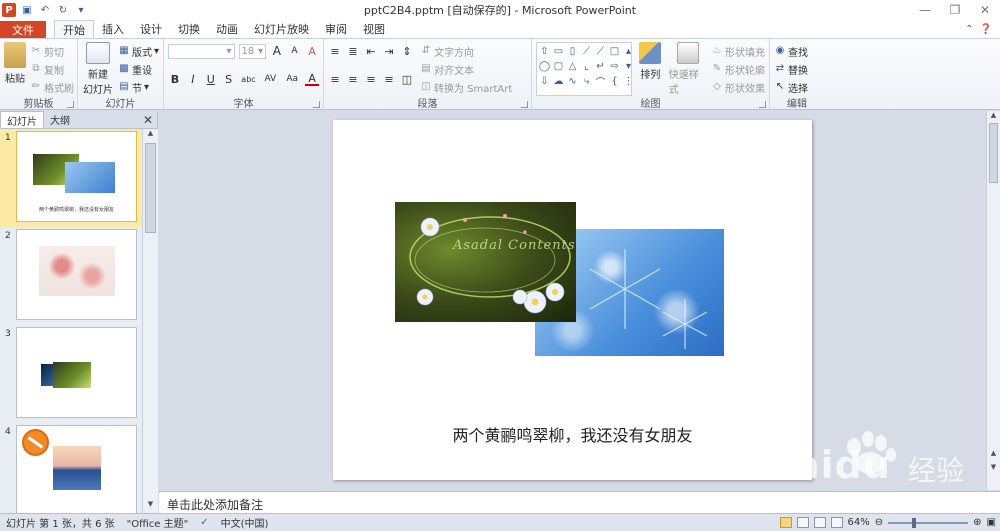 The image size is (1000, 531). Describe the element at coordinates (316, 104) in the screenshot. I see `font-launcher-icon` at that location.